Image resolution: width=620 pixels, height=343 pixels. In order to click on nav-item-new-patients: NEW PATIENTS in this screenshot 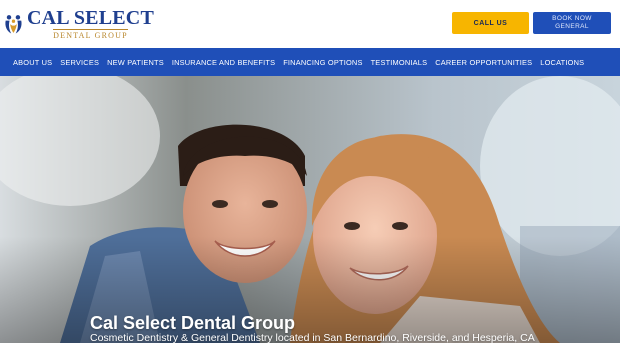, I will do `click(135, 62)`.